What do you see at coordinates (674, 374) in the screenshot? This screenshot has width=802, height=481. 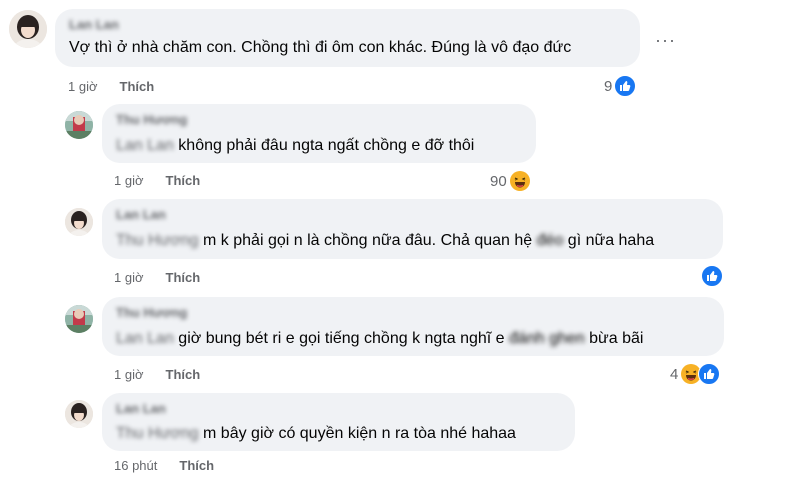 I see `reaction-count: 4` at bounding box center [674, 374].